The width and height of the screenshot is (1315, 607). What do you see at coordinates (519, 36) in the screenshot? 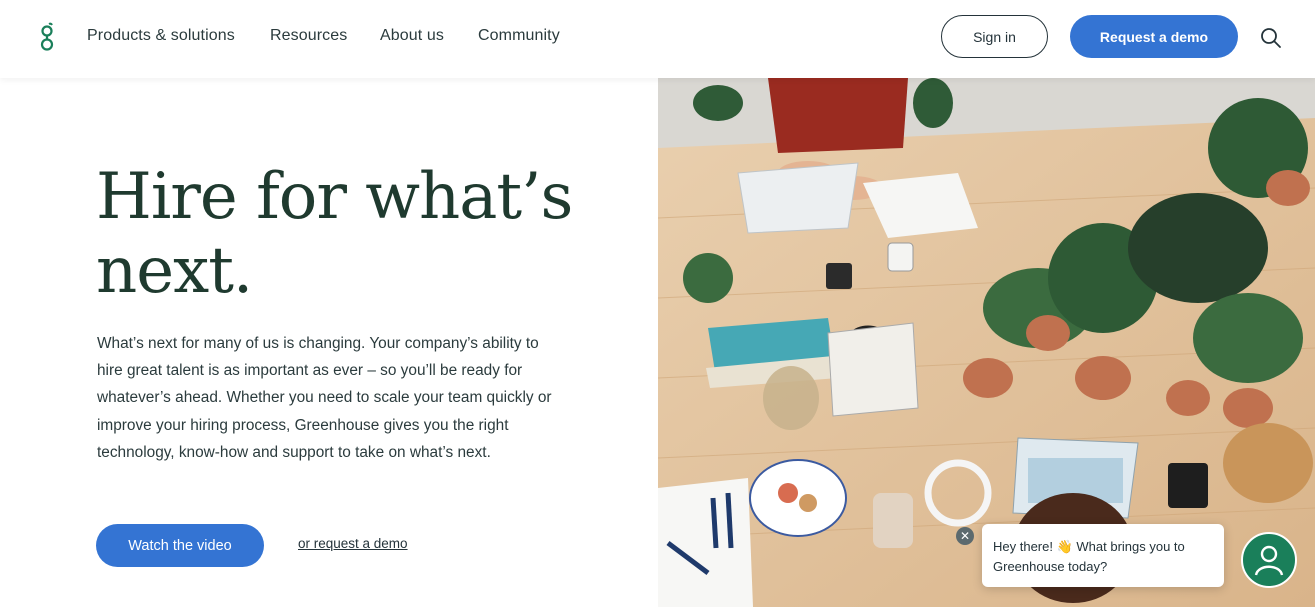
I see `nav-community: Community` at bounding box center [519, 36].